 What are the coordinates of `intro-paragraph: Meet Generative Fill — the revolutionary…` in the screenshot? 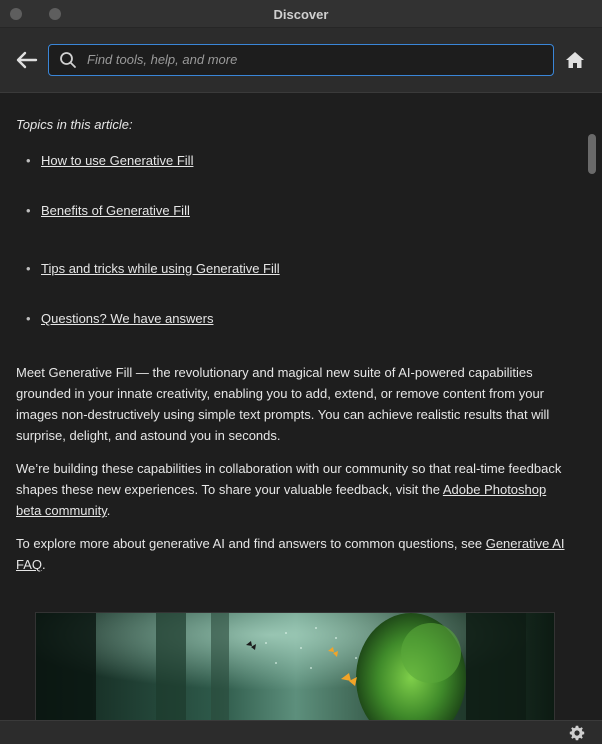 It's located at (283, 404).